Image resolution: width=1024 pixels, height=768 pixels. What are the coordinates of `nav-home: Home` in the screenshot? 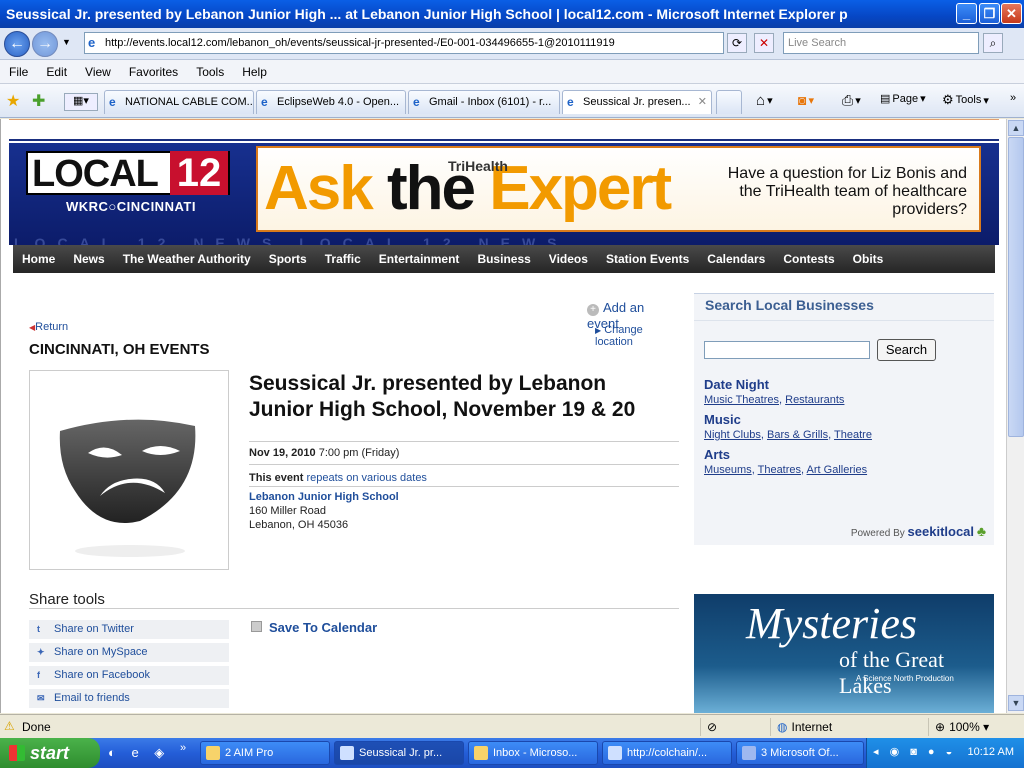 It's located at (38, 259).